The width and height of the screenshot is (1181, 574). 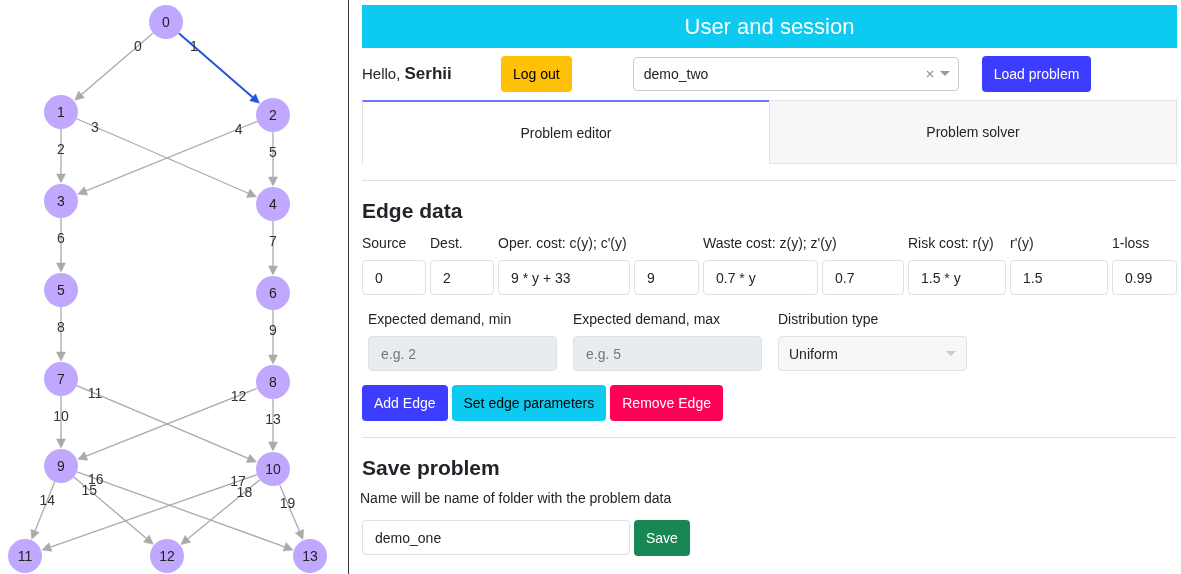 I want to click on problem-select: demo_two, so click(x=795, y=74).